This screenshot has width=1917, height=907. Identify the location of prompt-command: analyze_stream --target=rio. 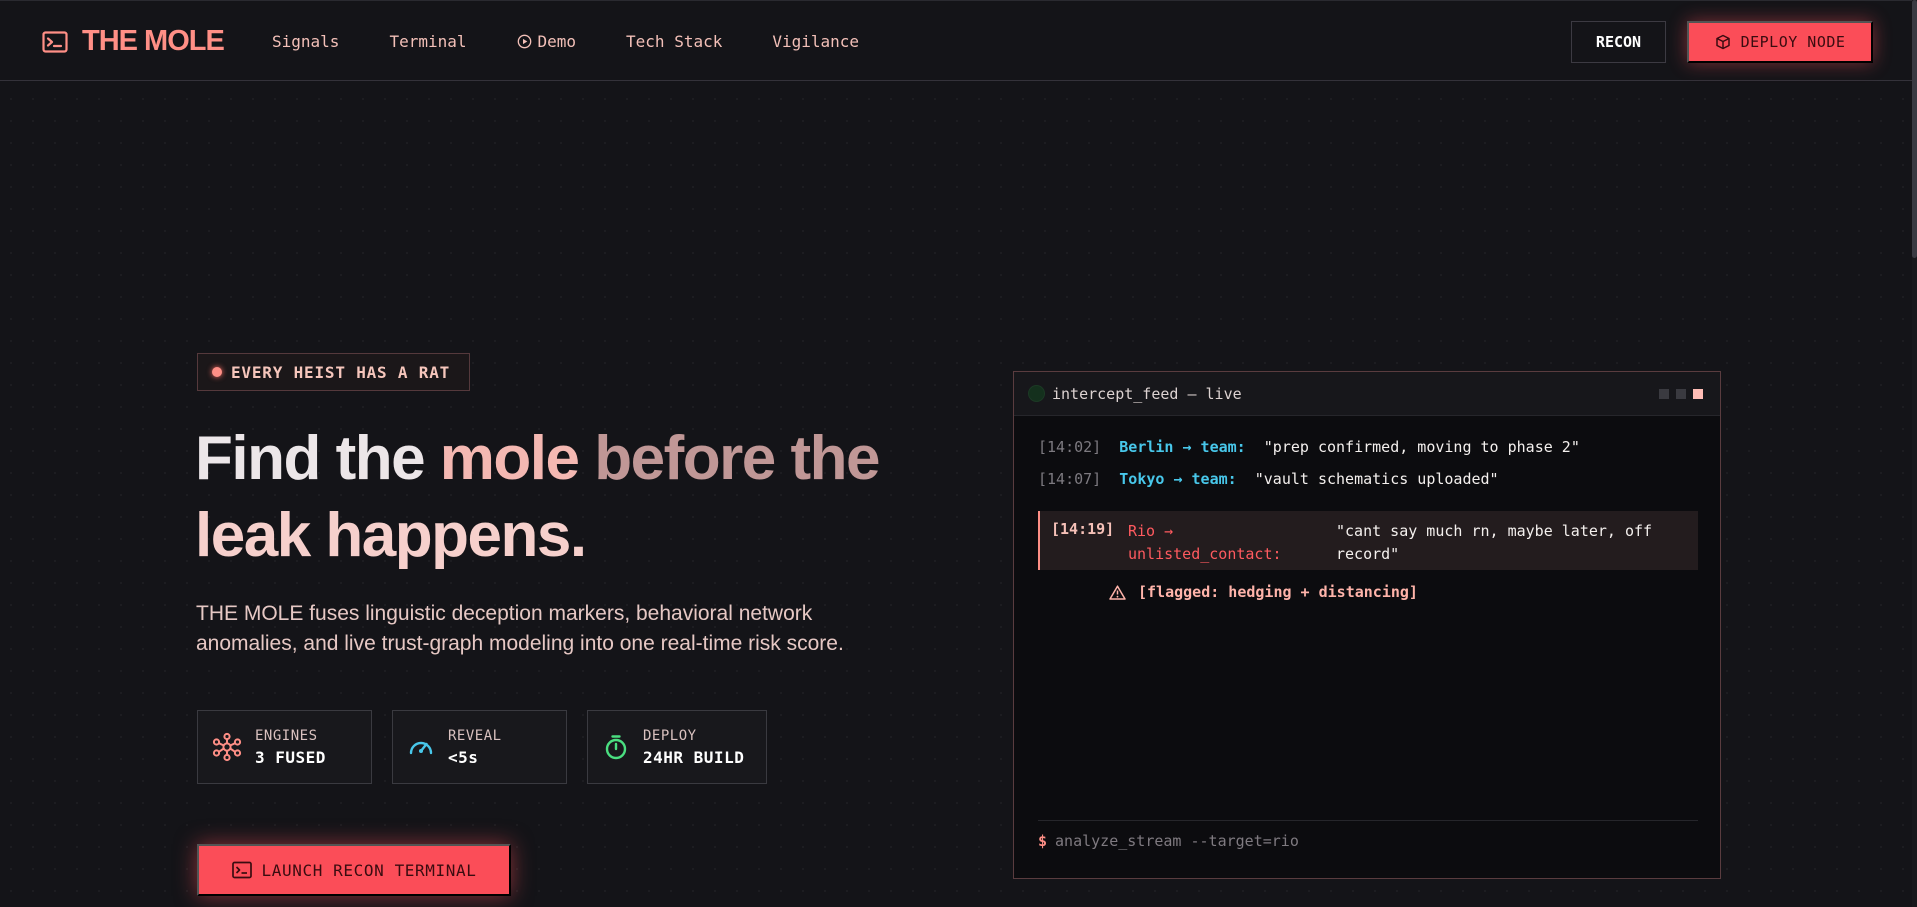
(1177, 841).